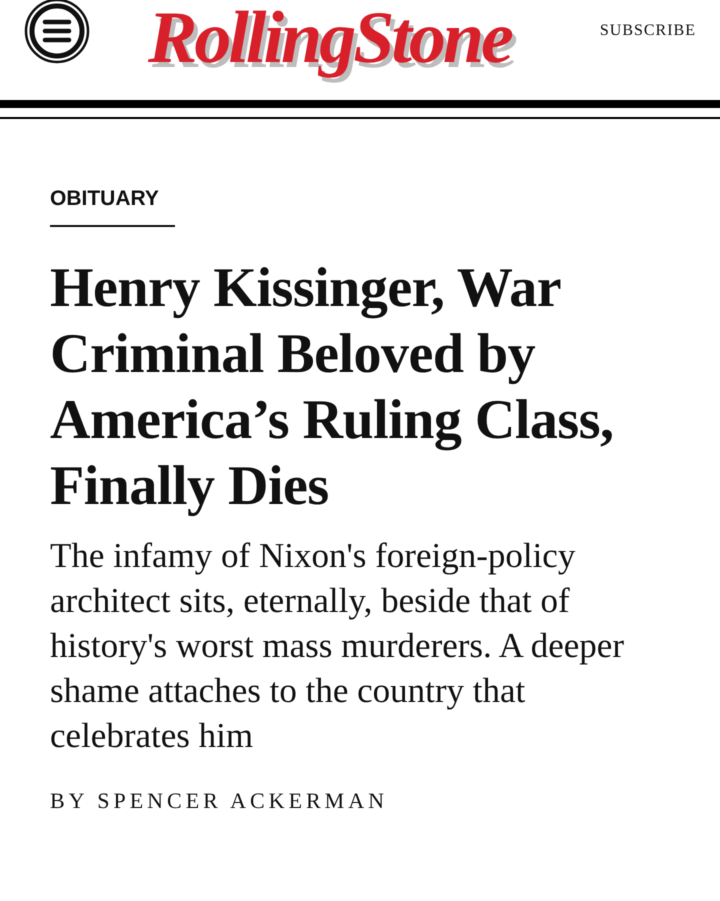 The height and width of the screenshot is (901, 720). I want to click on menu-button, so click(57, 32).